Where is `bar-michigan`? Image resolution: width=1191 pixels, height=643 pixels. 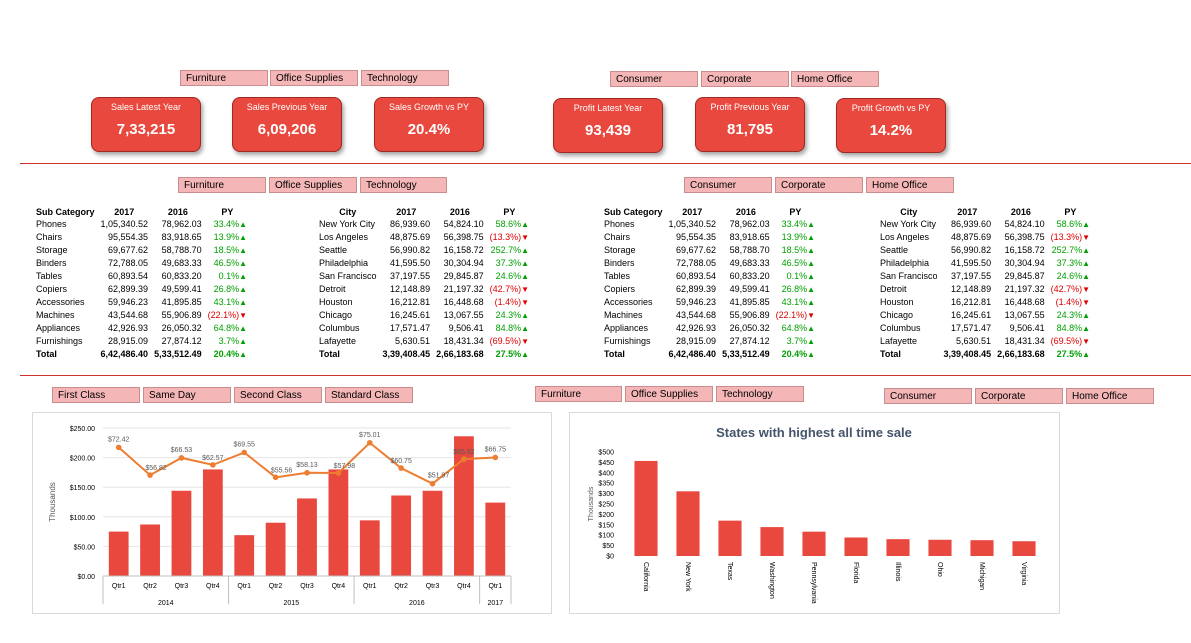 bar-michigan is located at coordinates (982, 548).